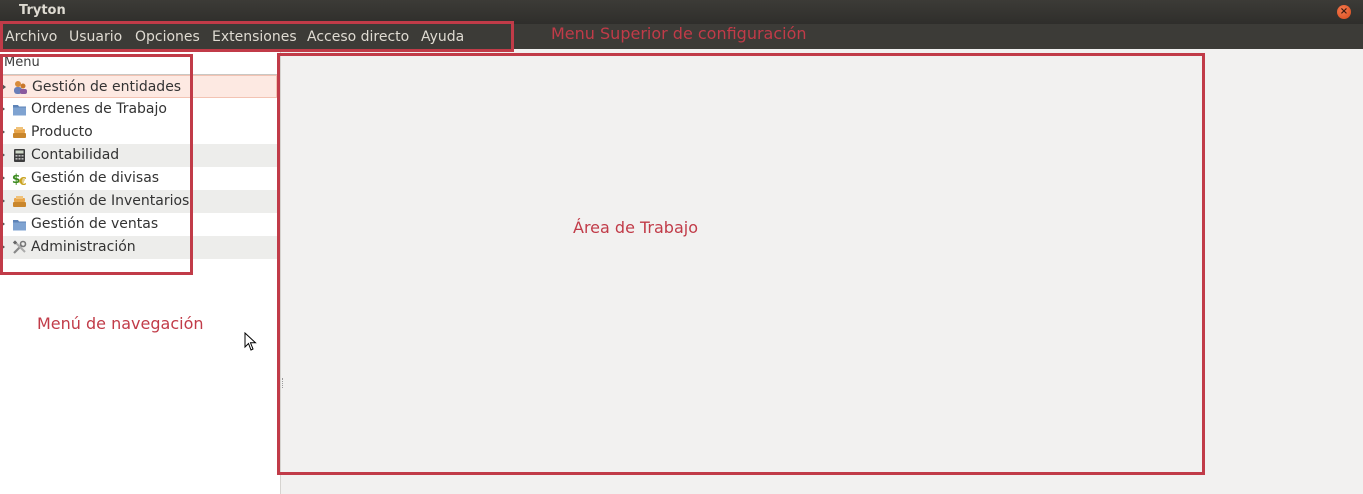 This screenshot has width=1363, height=494. I want to click on annotation-box-nav-menu, so click(96, 164).